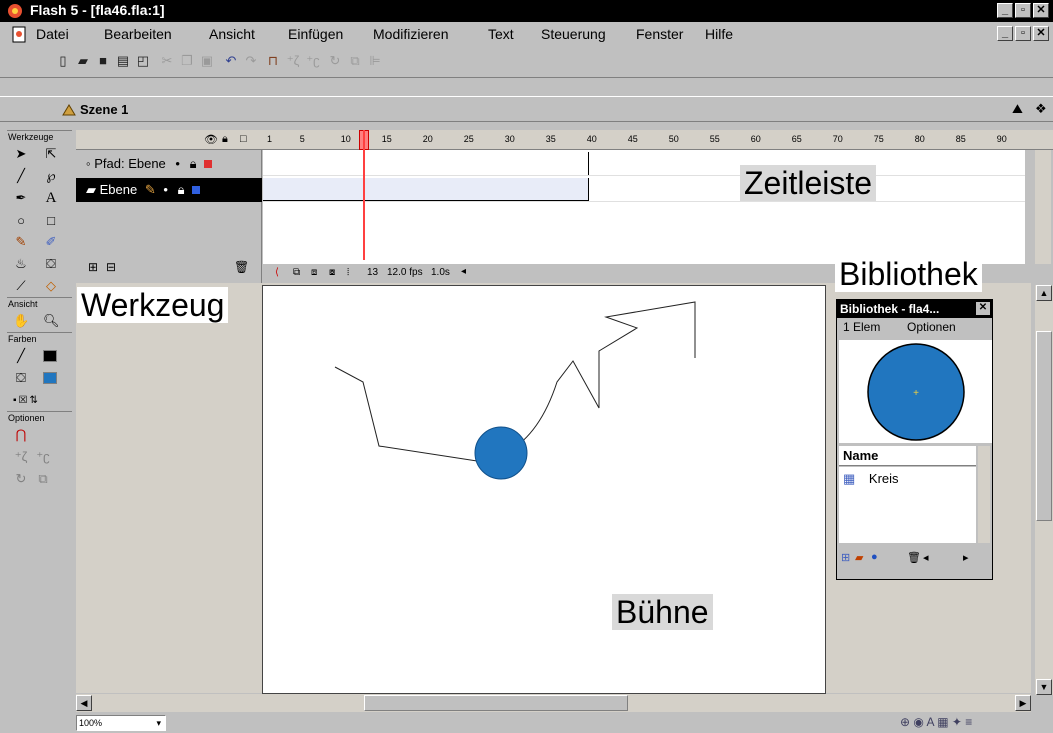 Image resolution: width=1053 pixels, height=733 pixels. What do you see at coordinates (984, 494) in the screenshot?
I see `library-scrollbar` at bounding box center [984, 494].